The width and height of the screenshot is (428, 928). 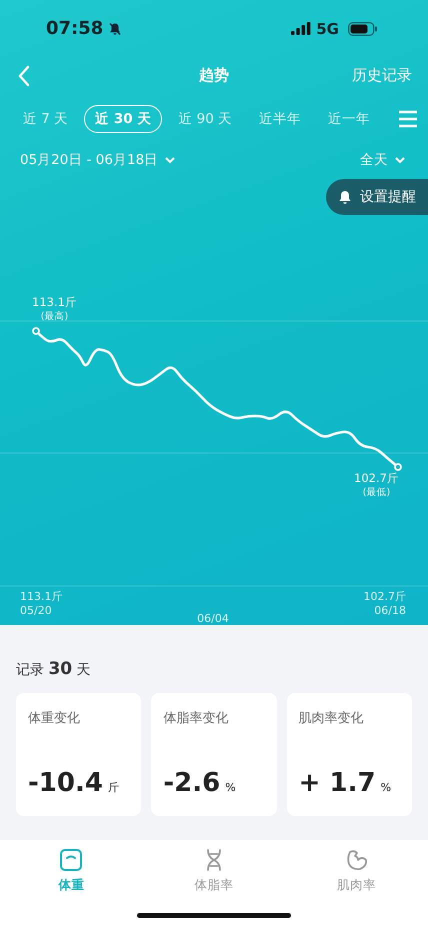 What do you see at coordinates (54, 669) in the screenshot?
I see `record-days-summary: 记录 30 天` at bounding box center [54, 669].